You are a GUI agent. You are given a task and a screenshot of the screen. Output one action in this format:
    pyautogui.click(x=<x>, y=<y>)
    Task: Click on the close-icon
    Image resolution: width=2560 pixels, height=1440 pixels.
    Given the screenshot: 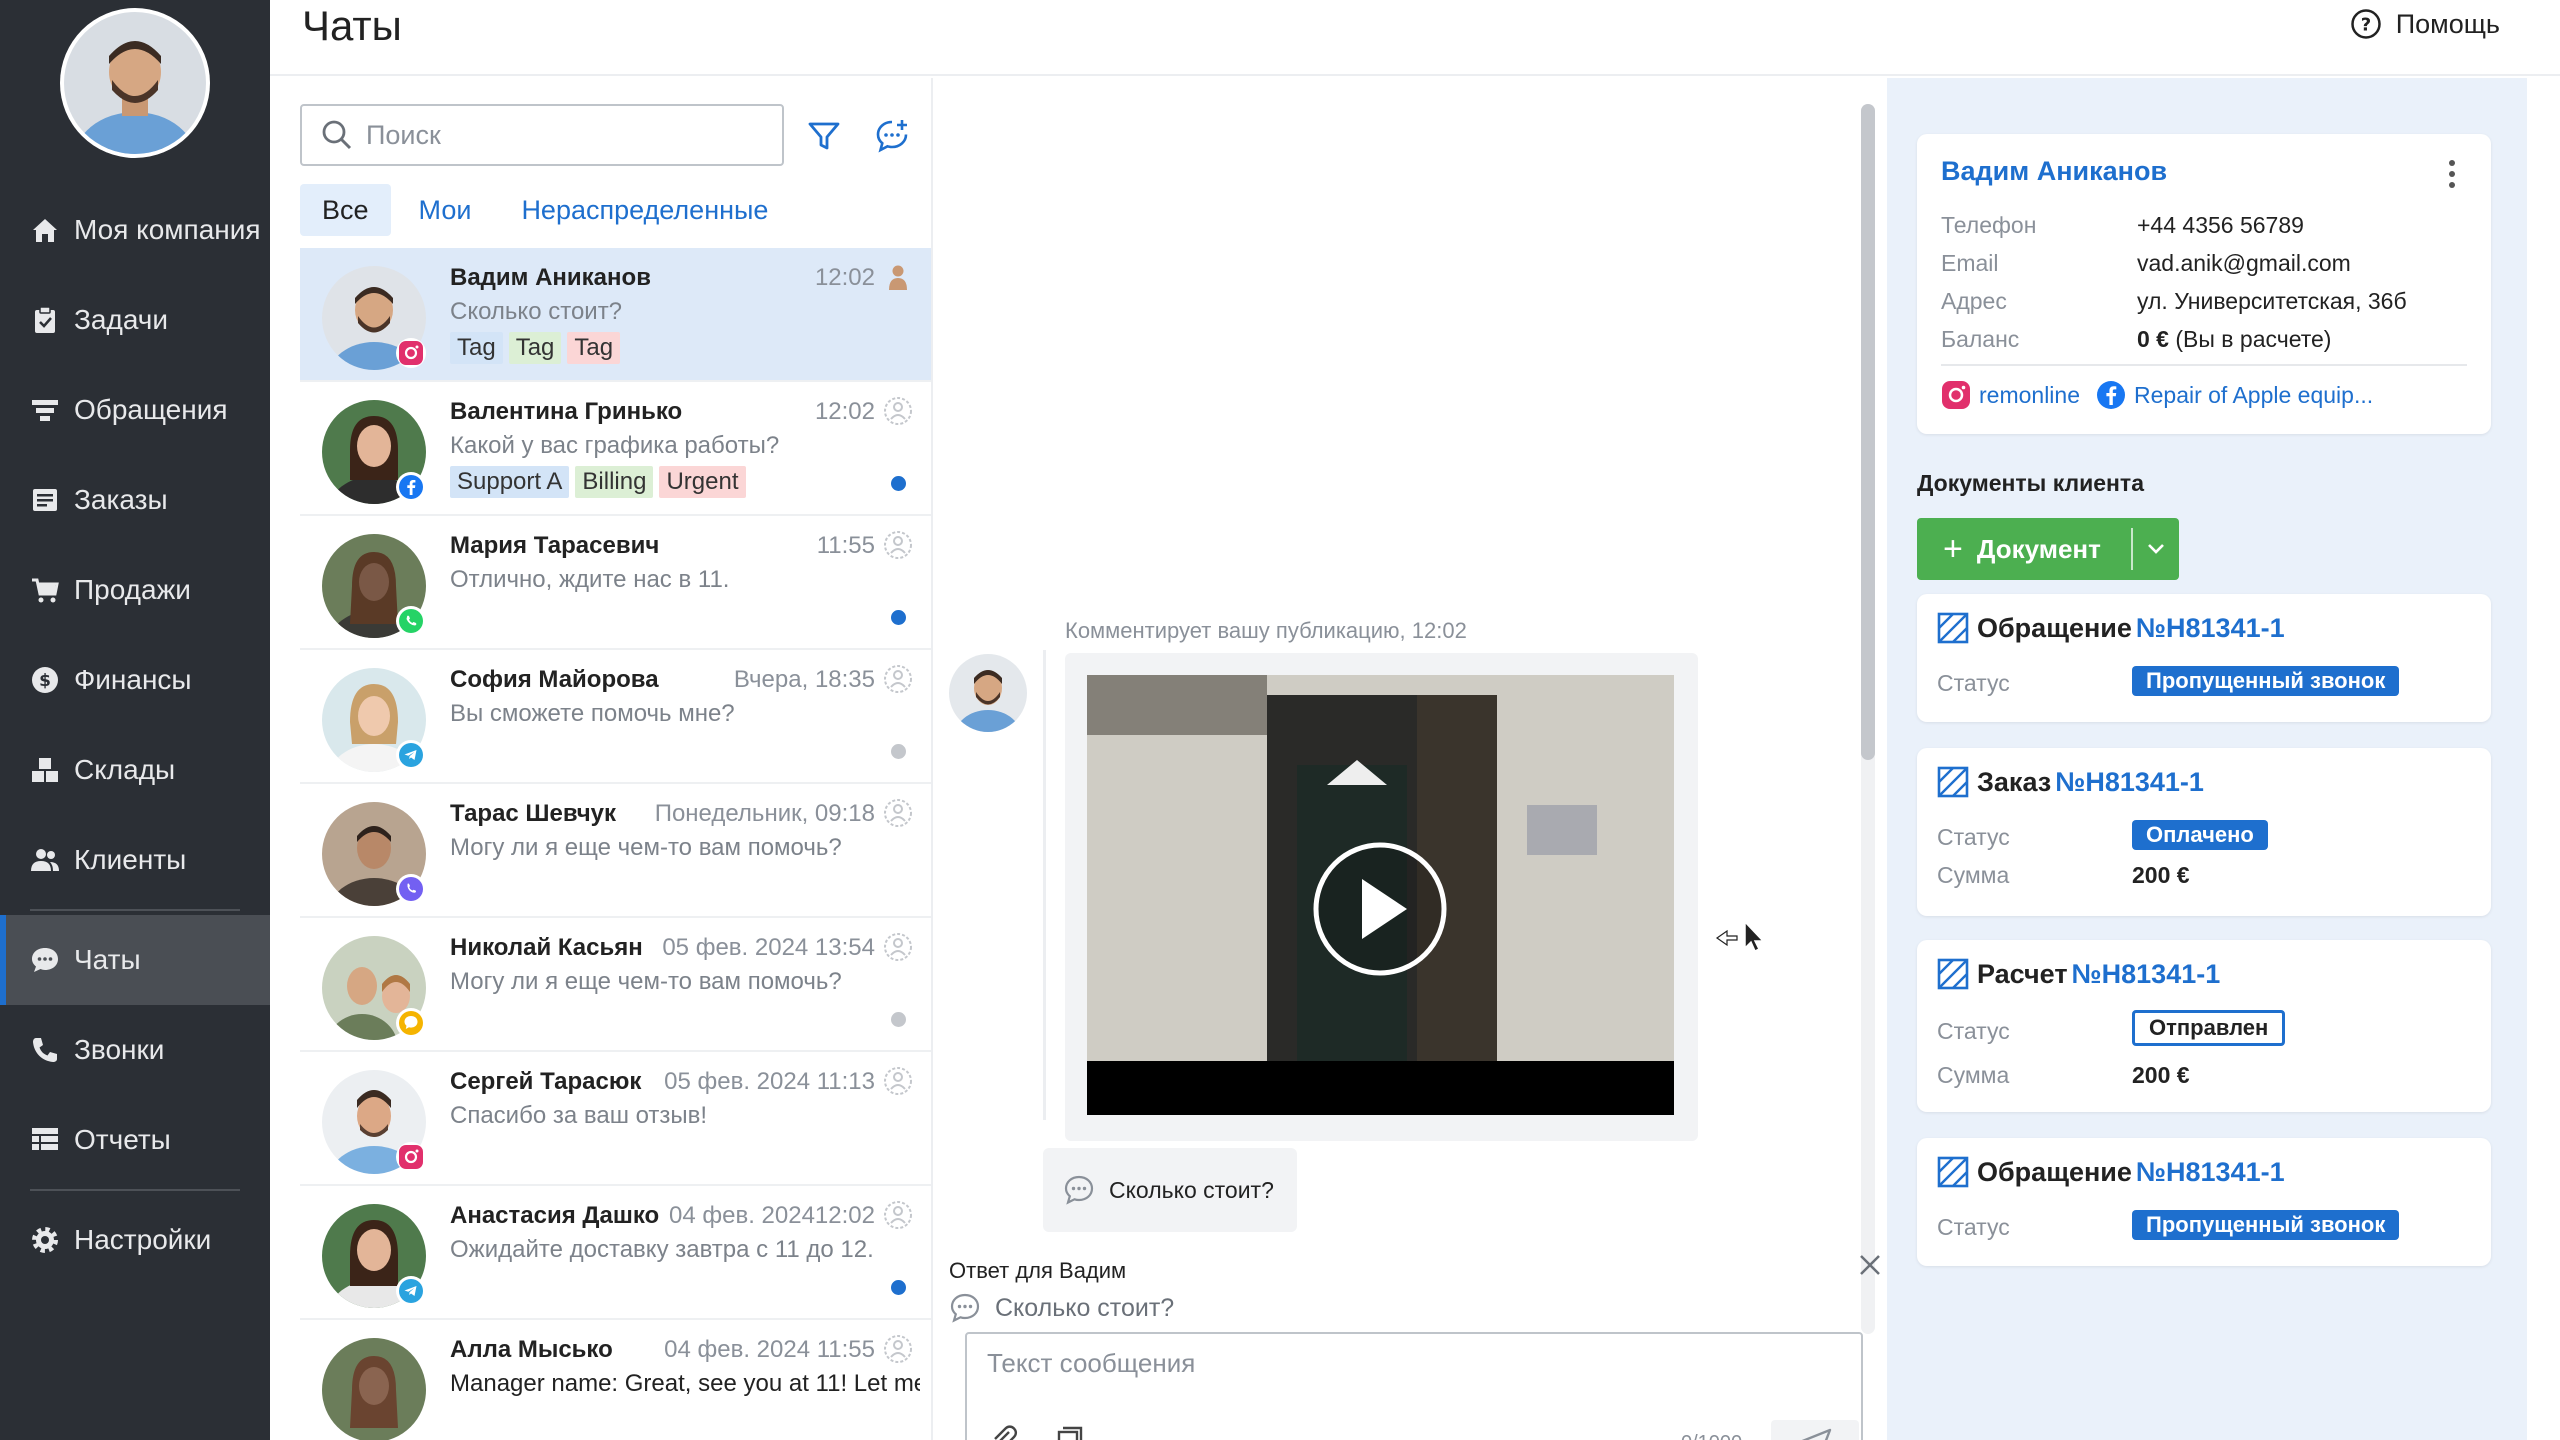 What is the action you would take?
    pyautogui.click(x=1870, y=1265)
    